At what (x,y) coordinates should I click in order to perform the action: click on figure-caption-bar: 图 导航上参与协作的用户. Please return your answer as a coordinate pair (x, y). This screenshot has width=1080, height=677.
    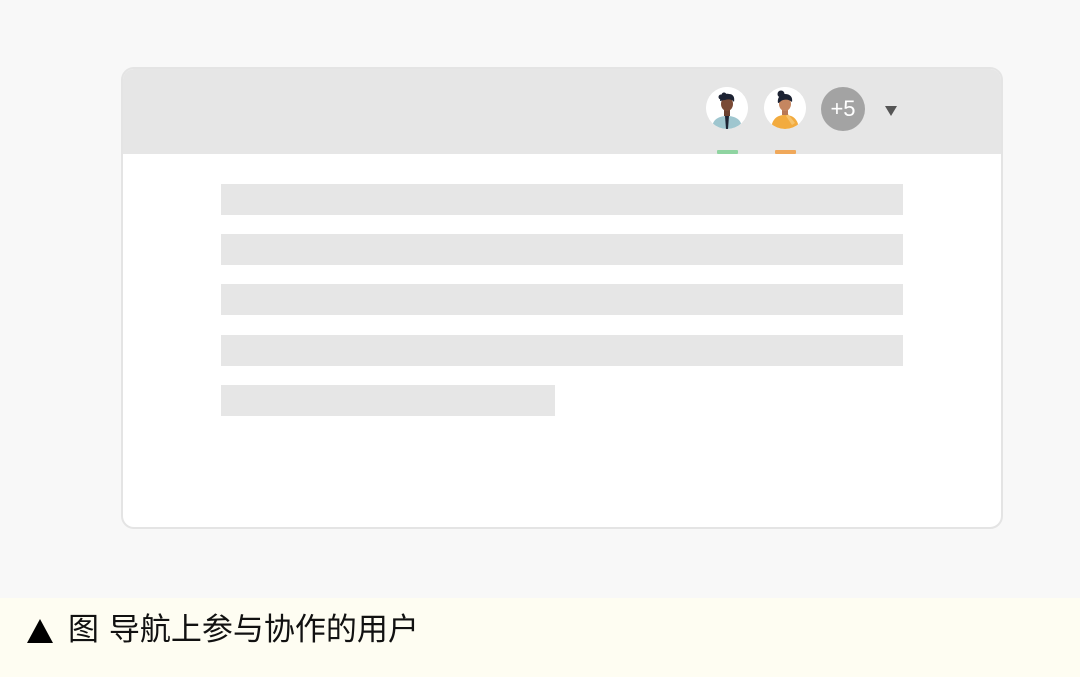
    Looking at the image, I should click on (540, 637).